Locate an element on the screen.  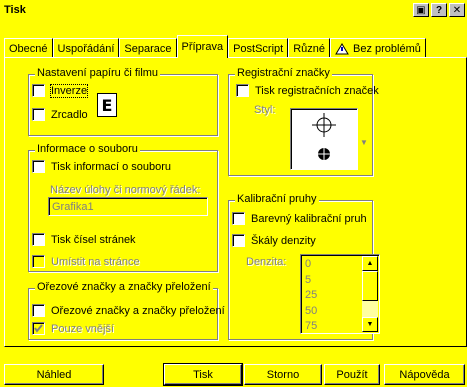
calibration-legend: Kalibrační pruhy is located at coordinates (277, 199).